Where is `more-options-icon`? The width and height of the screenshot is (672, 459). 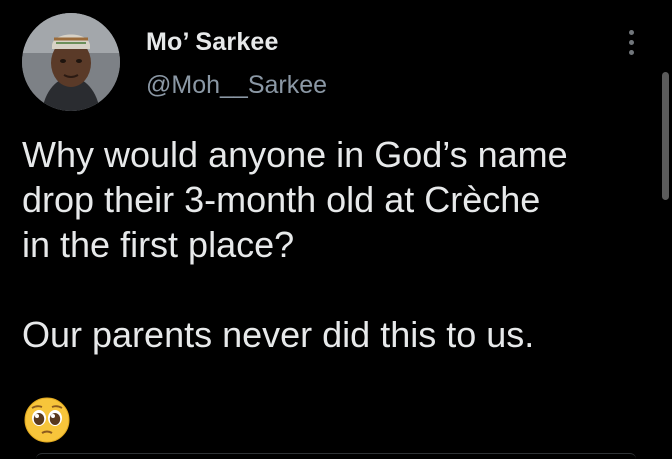
more-options-icon is located at coordinates (632, 43).